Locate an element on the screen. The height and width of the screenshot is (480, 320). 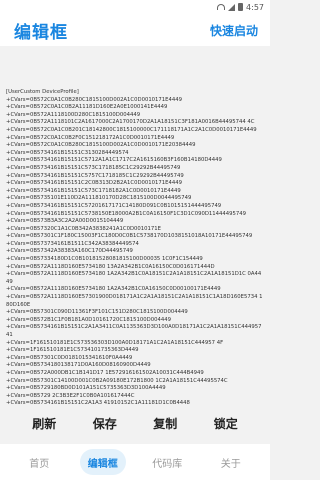
app-header: 编辑框 快速启动 is located at coordinates (135, 30).